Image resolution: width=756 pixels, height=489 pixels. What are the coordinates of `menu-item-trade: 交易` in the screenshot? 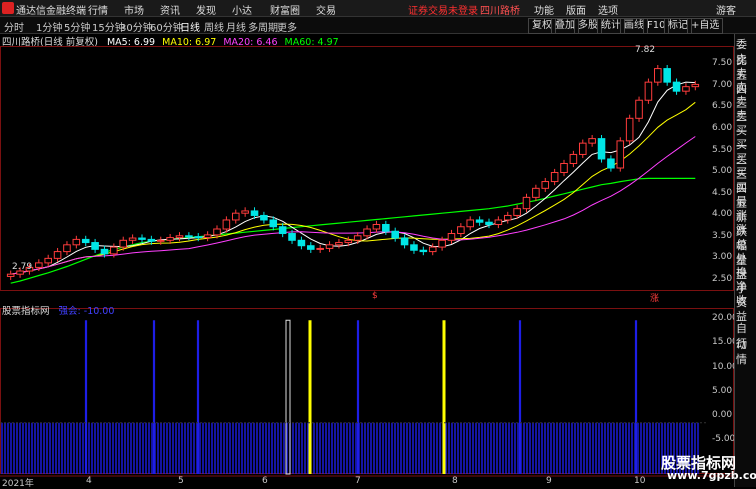 It's located at (326, 9).